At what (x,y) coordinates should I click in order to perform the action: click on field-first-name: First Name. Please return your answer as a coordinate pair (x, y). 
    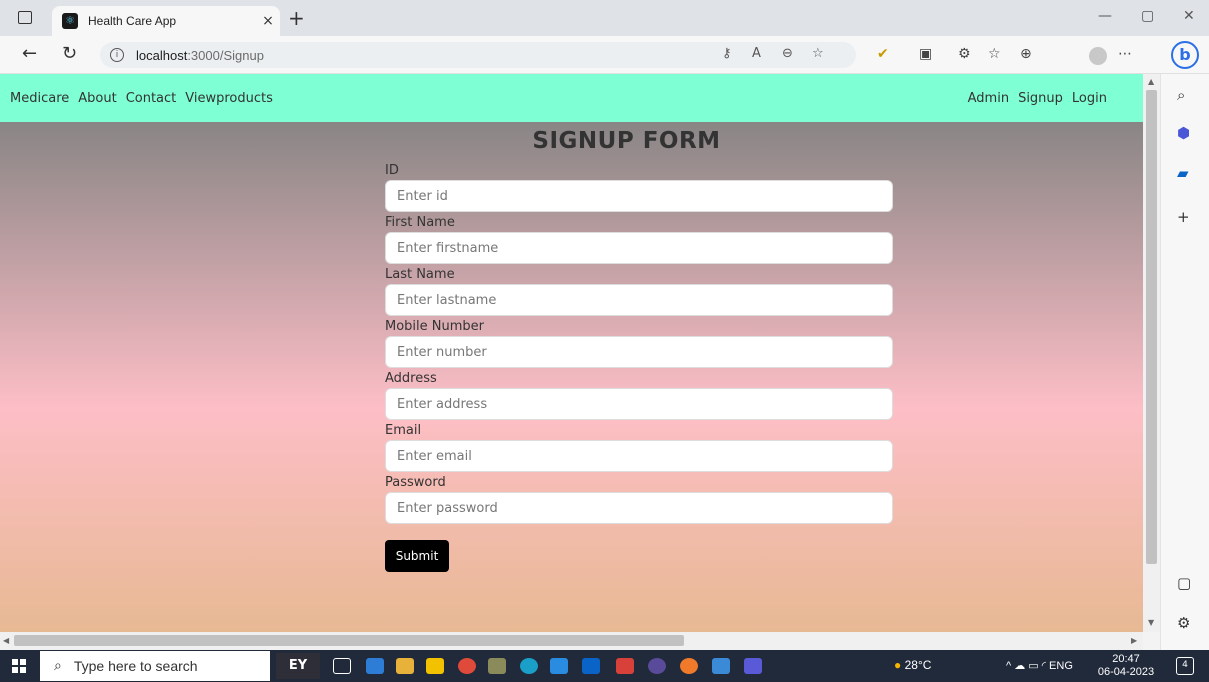
    Looking at the image, I should click on (639, 239).